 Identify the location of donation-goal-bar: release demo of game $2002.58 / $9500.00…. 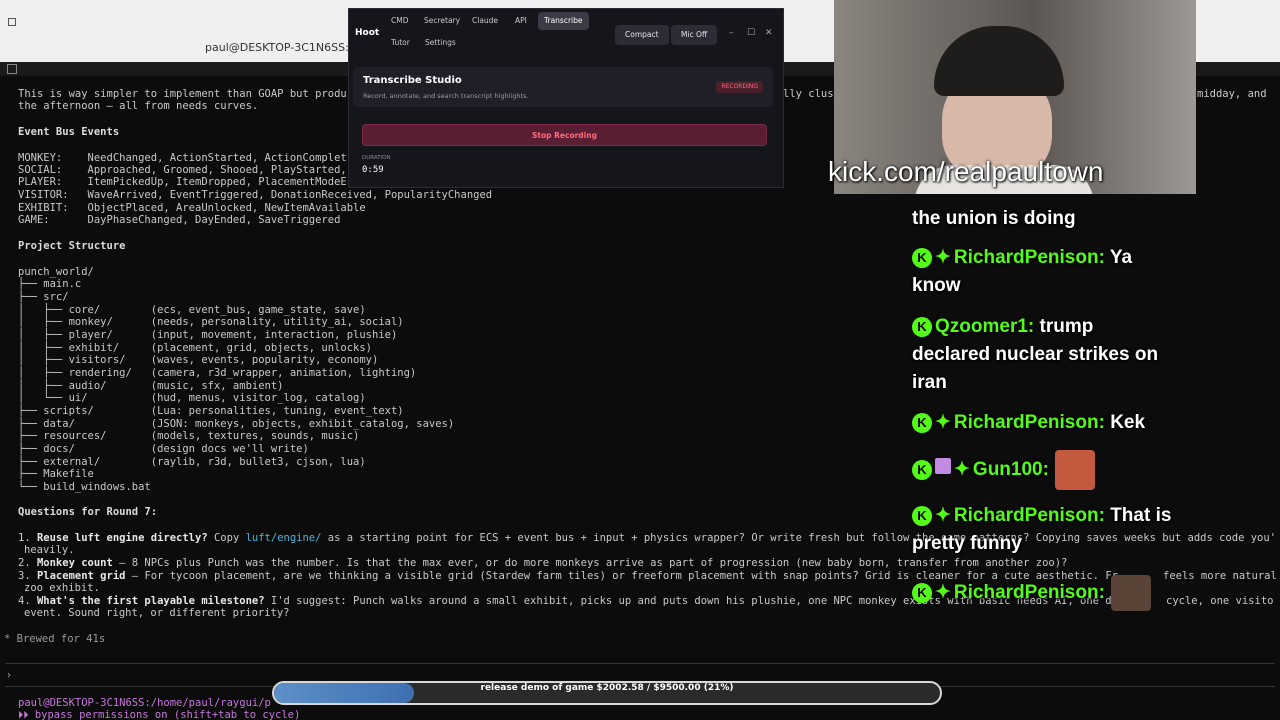
(607, 693).